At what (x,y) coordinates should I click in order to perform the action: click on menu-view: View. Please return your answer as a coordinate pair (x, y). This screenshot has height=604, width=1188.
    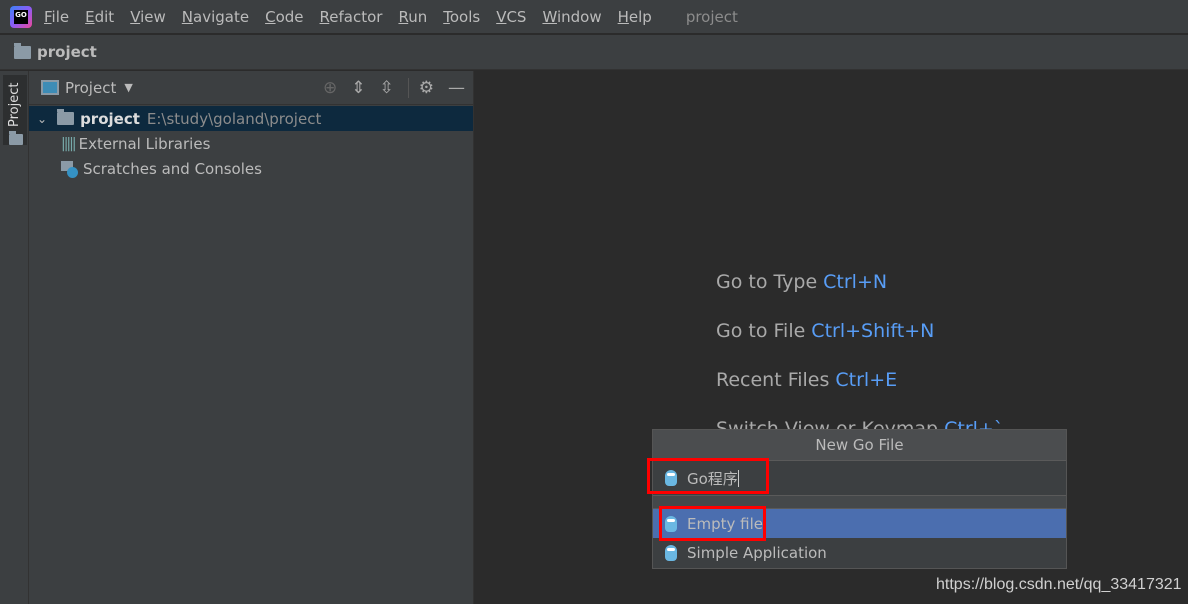
    Looking at the image, I should click on (148, 17).